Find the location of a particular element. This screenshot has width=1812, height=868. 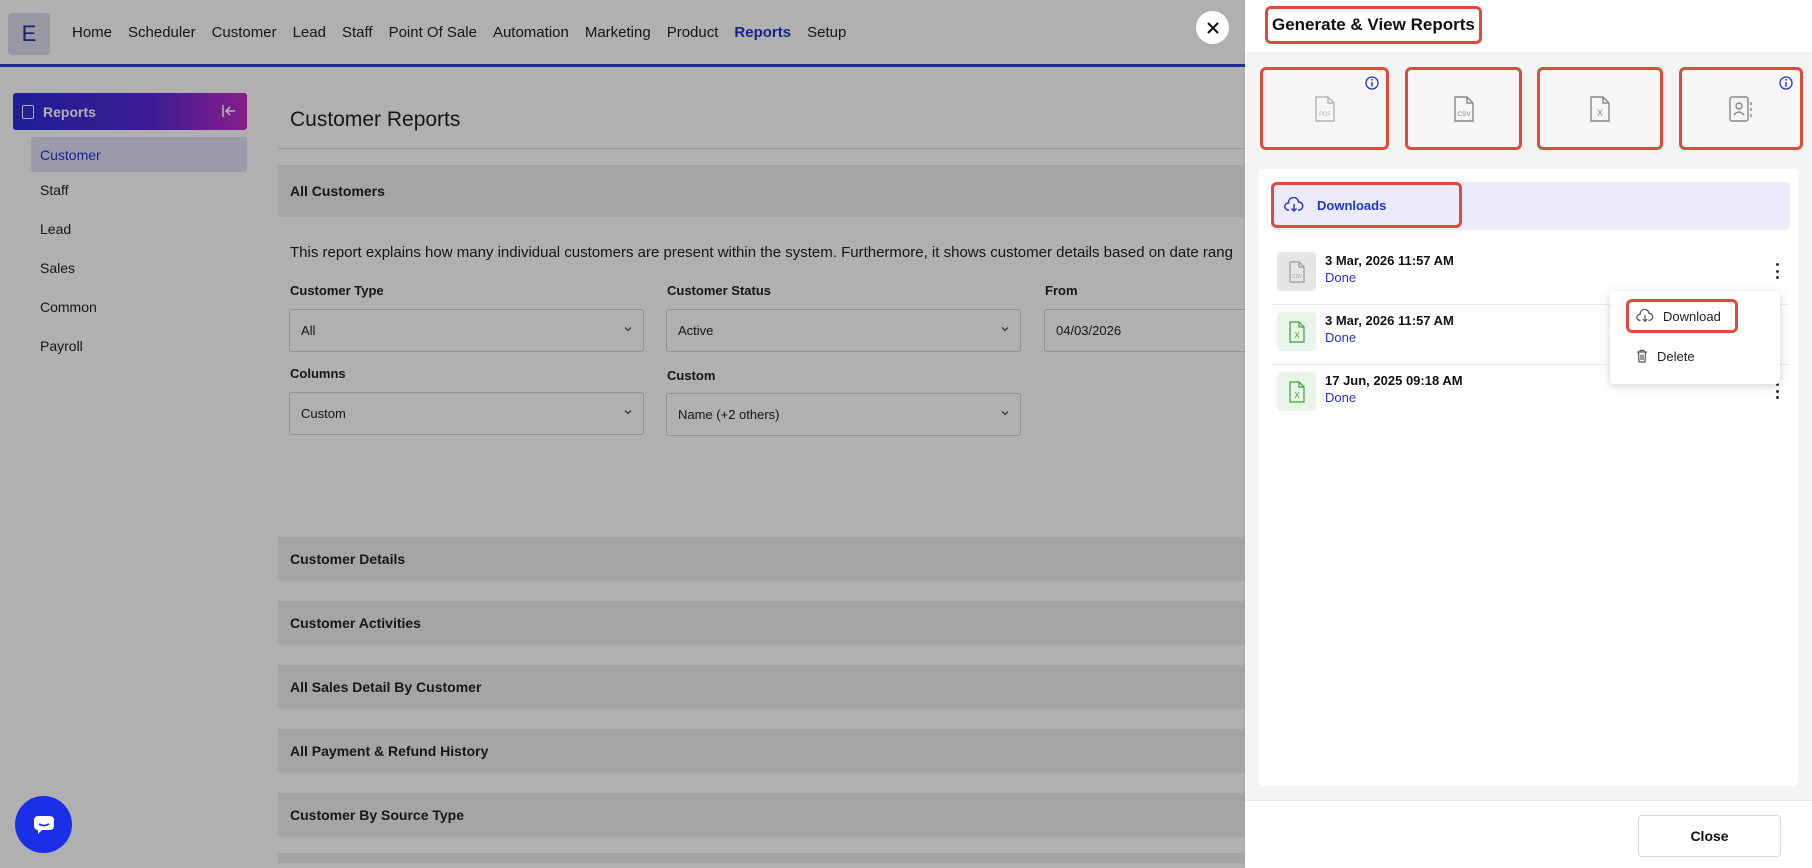

export-csv-button: CSV is located at coordinates (1463, 108).